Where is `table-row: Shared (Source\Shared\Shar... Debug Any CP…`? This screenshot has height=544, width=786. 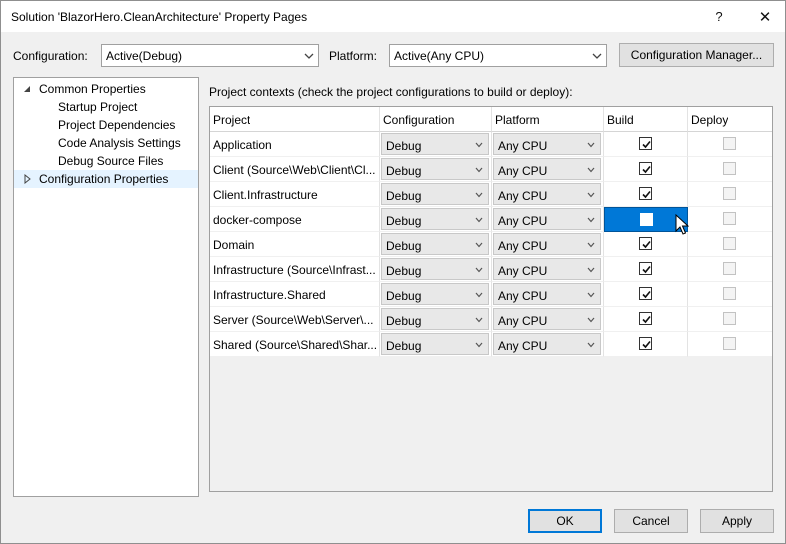 table-row: Shared (Source\Shared\Shar... Debug Any CP… is located at coordinates (491, 344).